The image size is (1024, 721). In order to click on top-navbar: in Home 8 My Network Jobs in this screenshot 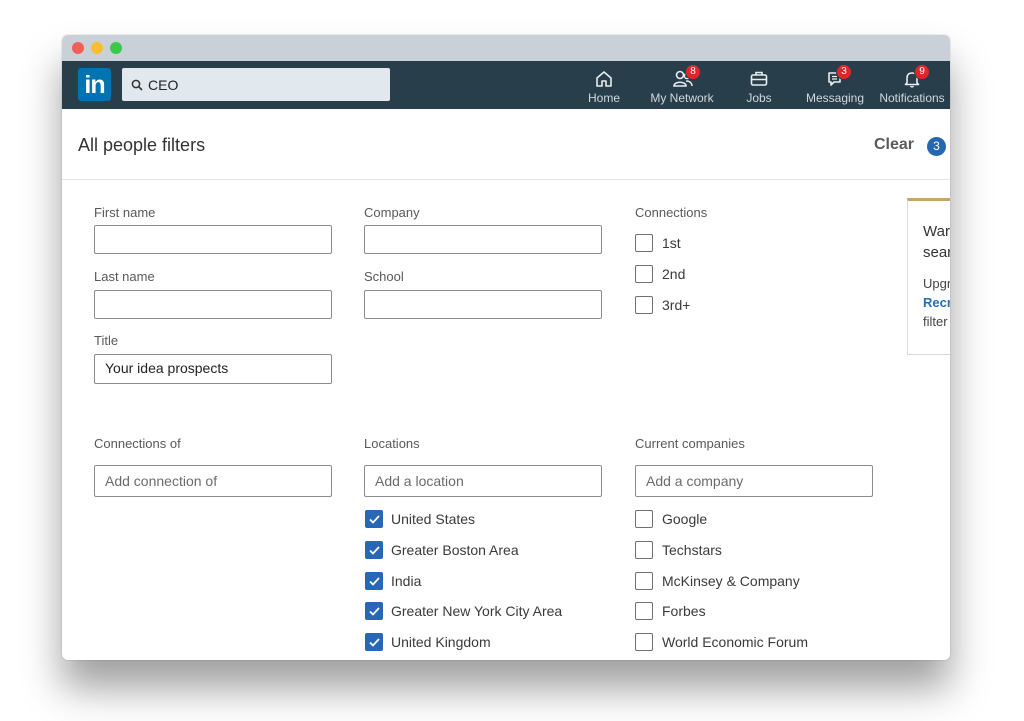, I will do `click(506, 85)`.